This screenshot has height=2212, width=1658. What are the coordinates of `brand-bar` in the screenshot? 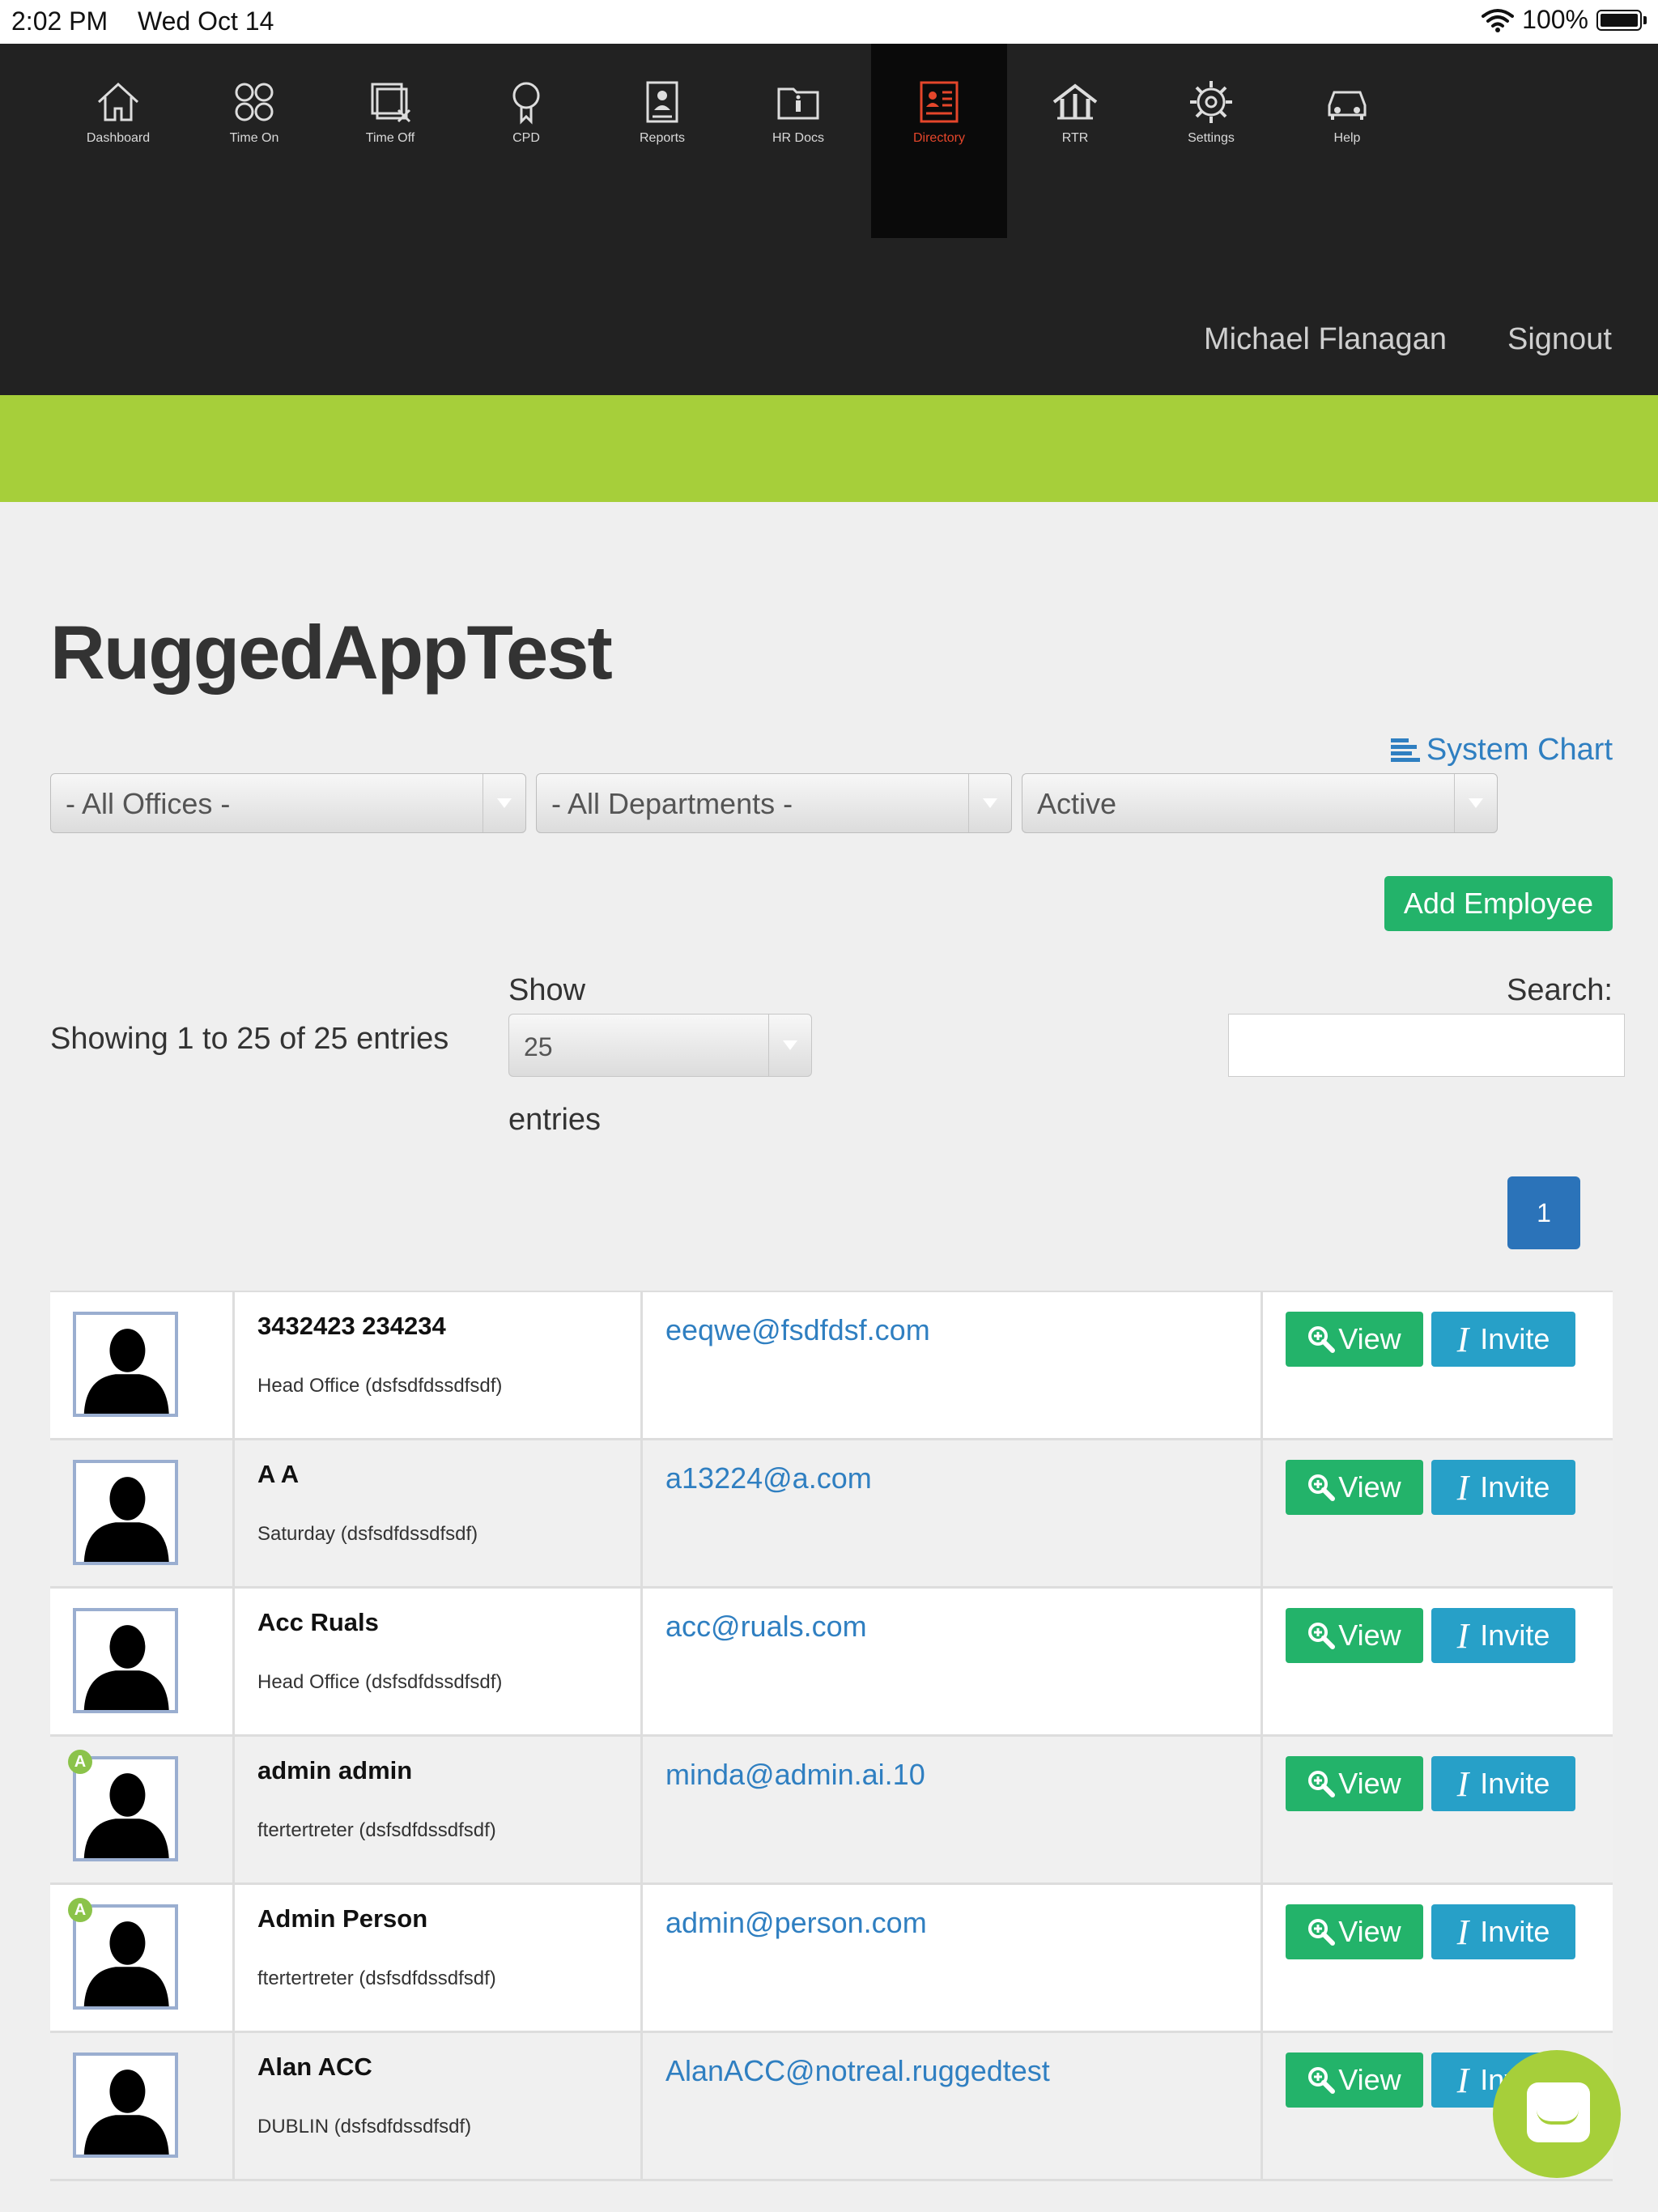 It's located at (829, 449).